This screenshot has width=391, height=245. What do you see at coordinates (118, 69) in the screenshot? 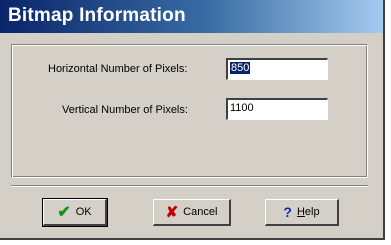
I see `horizontal-pixels-label: Horizontal Number of Pixels:` at bounding box center [118, 69].